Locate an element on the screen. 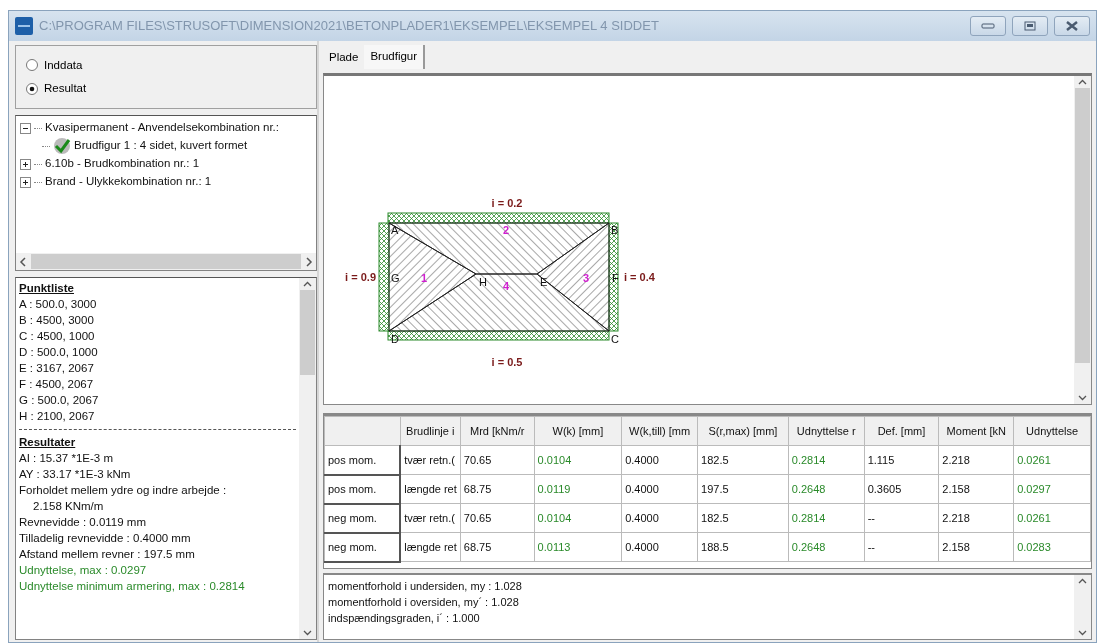  table-cell: 0.2648 is located at coordinates (826, 547).